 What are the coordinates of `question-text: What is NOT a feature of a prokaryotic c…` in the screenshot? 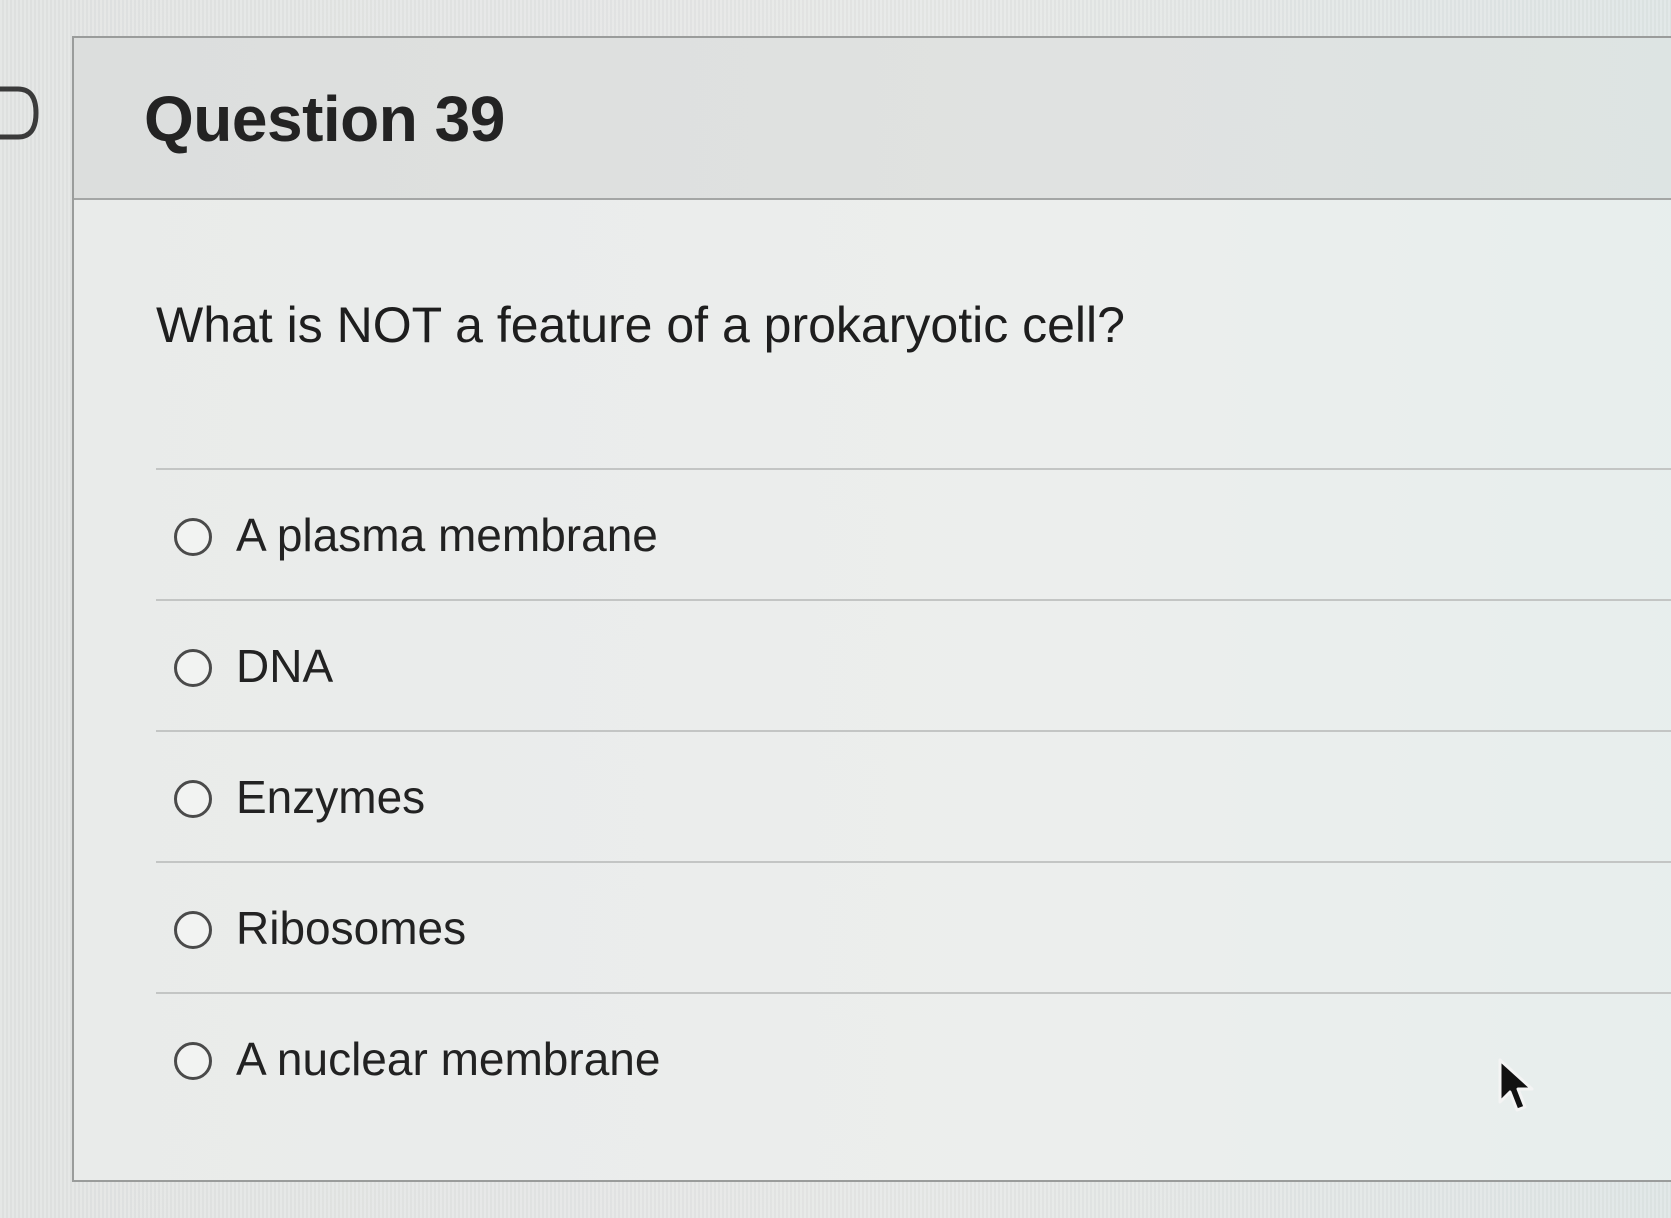 It's located at (640, 325).